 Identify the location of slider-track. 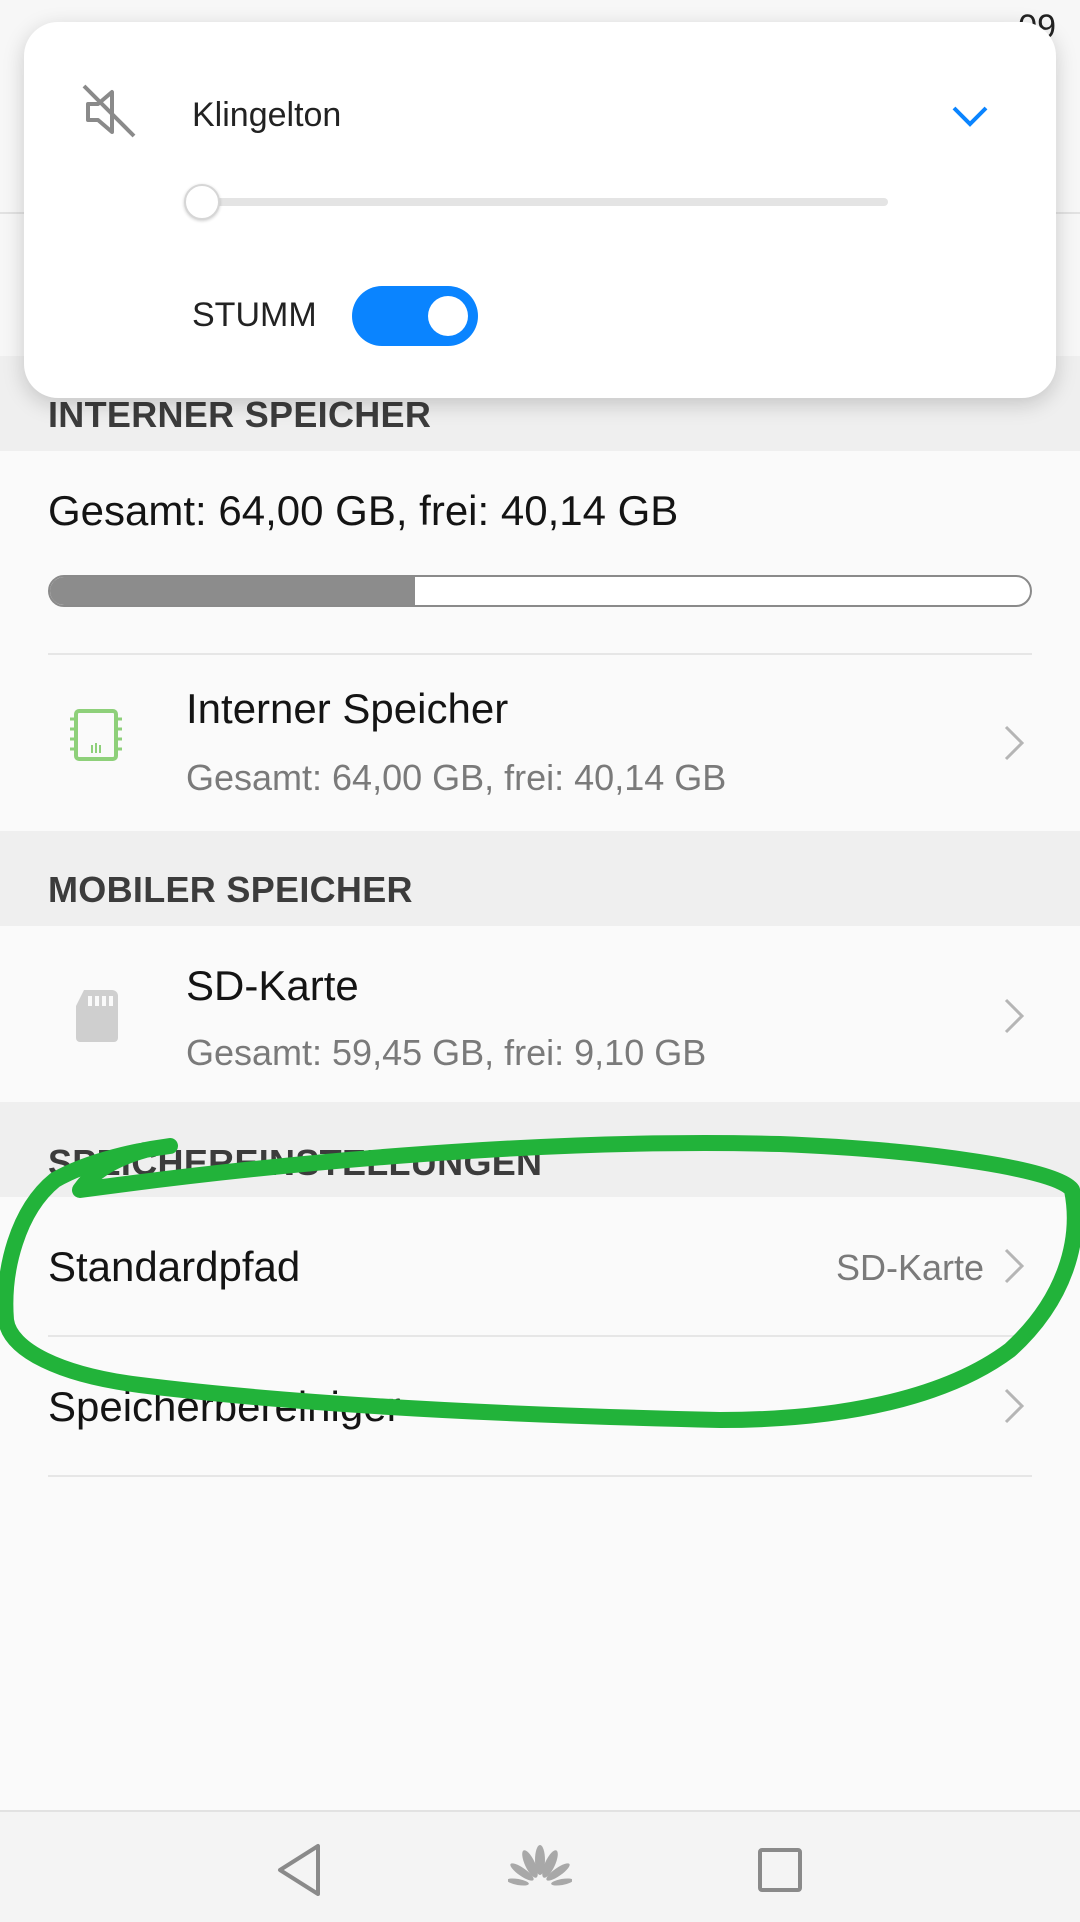
(546, 202).